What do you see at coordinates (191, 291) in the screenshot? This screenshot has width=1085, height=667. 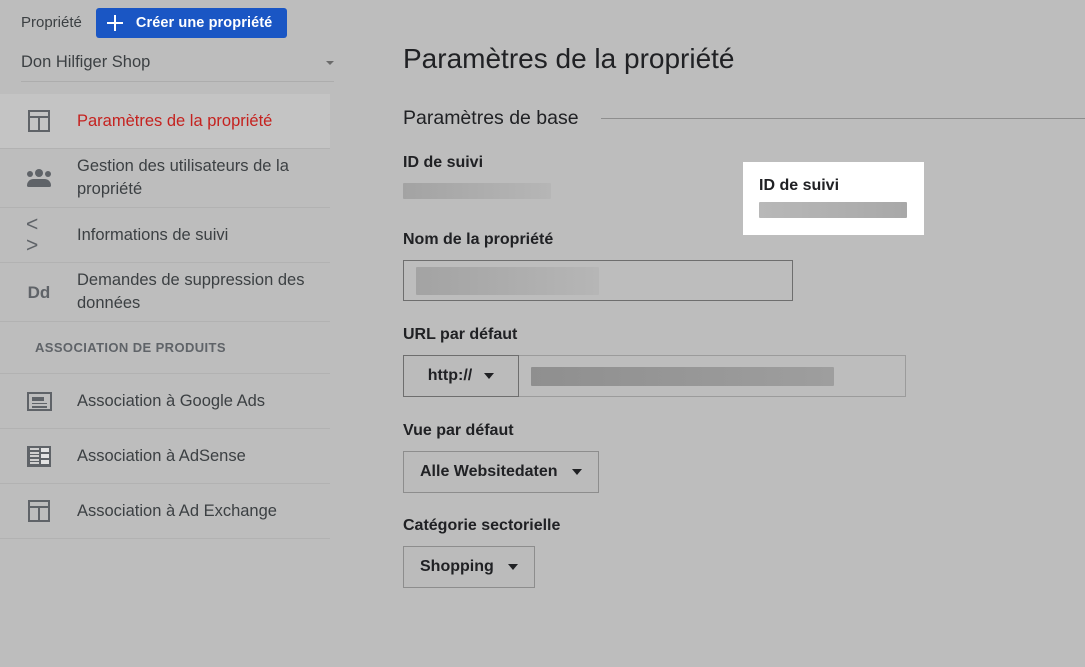 I see `sidebar-item-label: Demandes de suppression des données` at bounding box center [191, 291].